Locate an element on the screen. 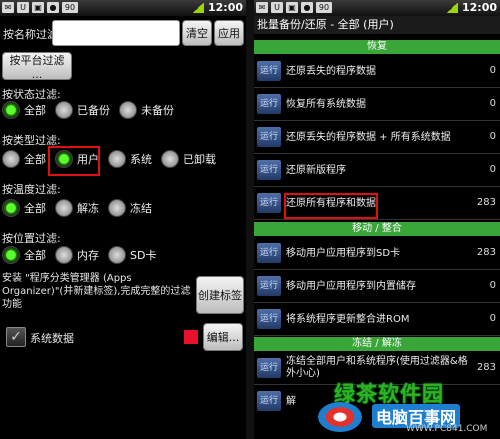 This screenshot has width=500, height=439. color-swatch is located at coordinates (191, 337).